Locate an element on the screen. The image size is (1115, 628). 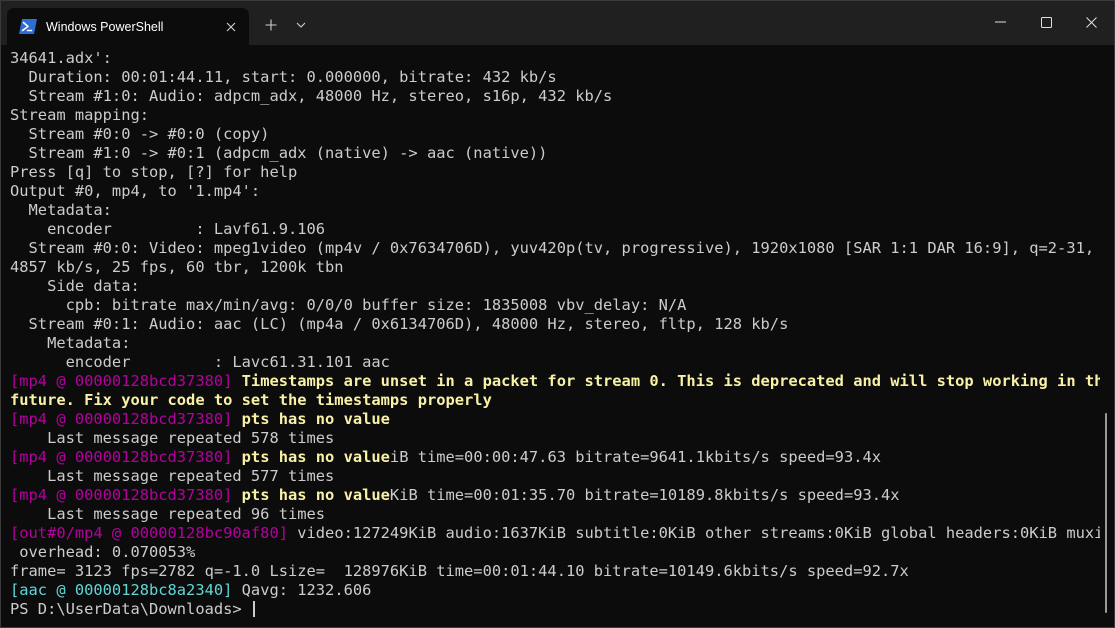
terminal-line: Stream mapping: is located at coordinates (555, 115).